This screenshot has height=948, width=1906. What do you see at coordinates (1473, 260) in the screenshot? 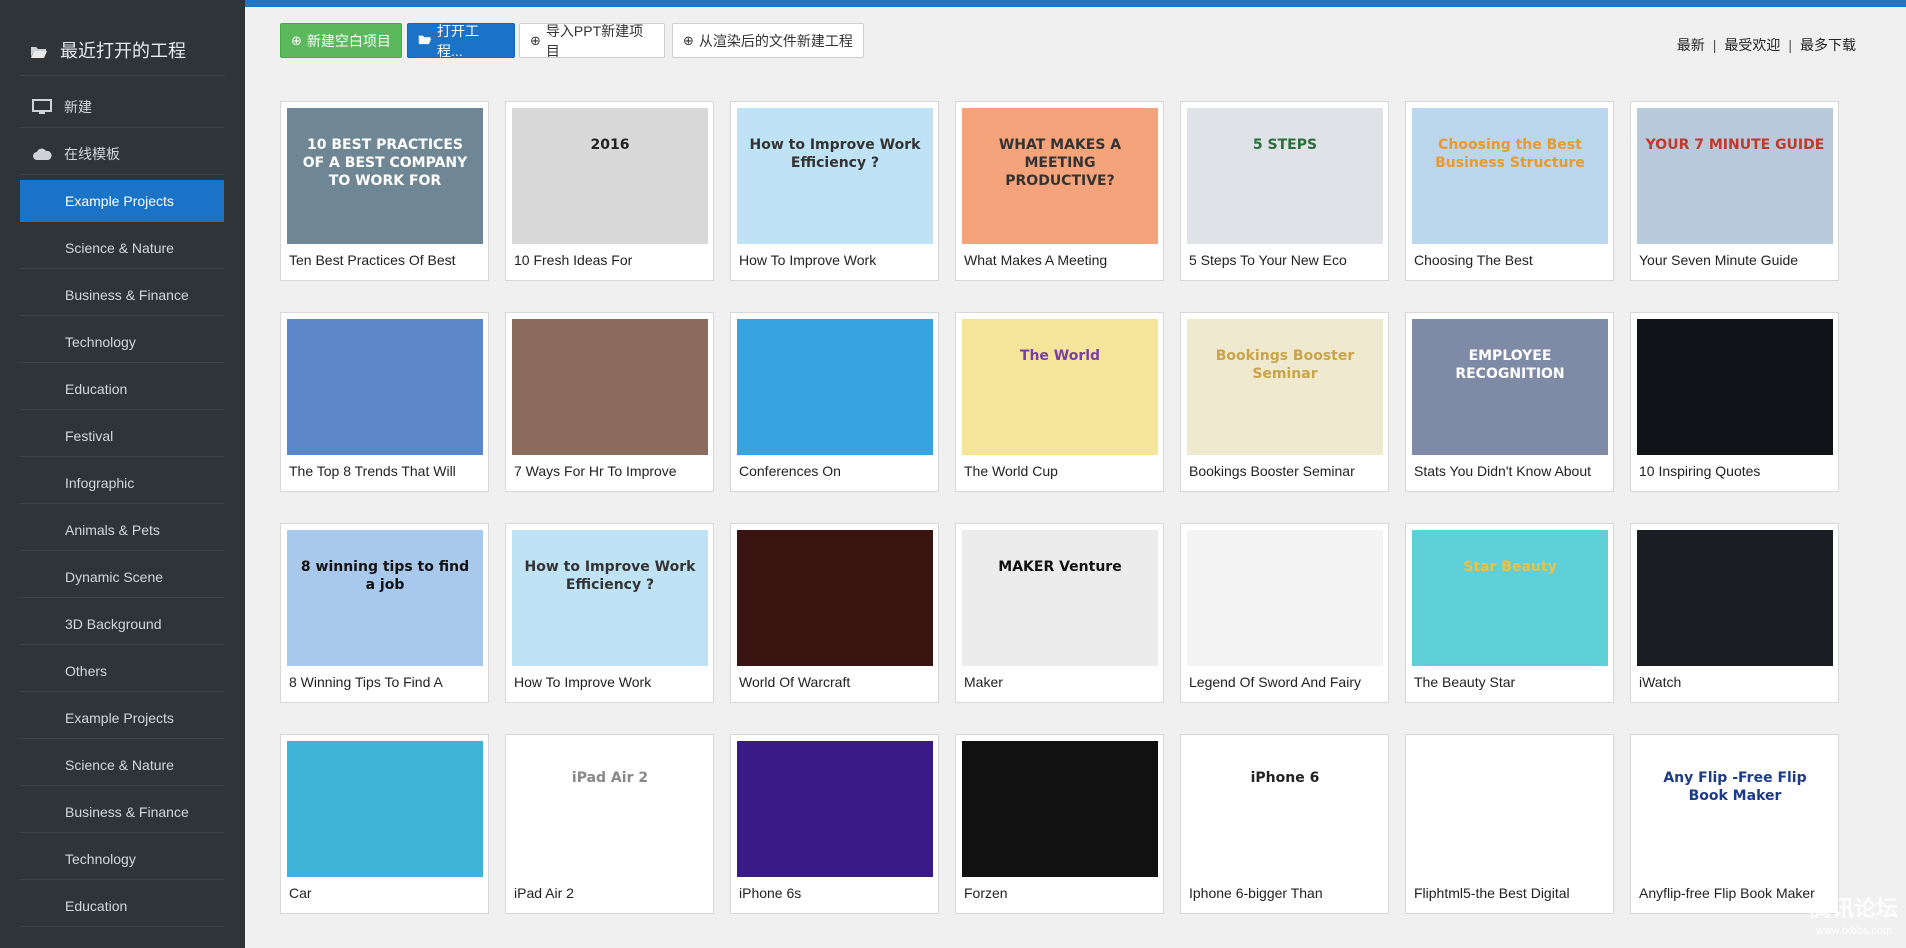
I see `template-title: Choosing The Best` at bounding box center [1473, 260].